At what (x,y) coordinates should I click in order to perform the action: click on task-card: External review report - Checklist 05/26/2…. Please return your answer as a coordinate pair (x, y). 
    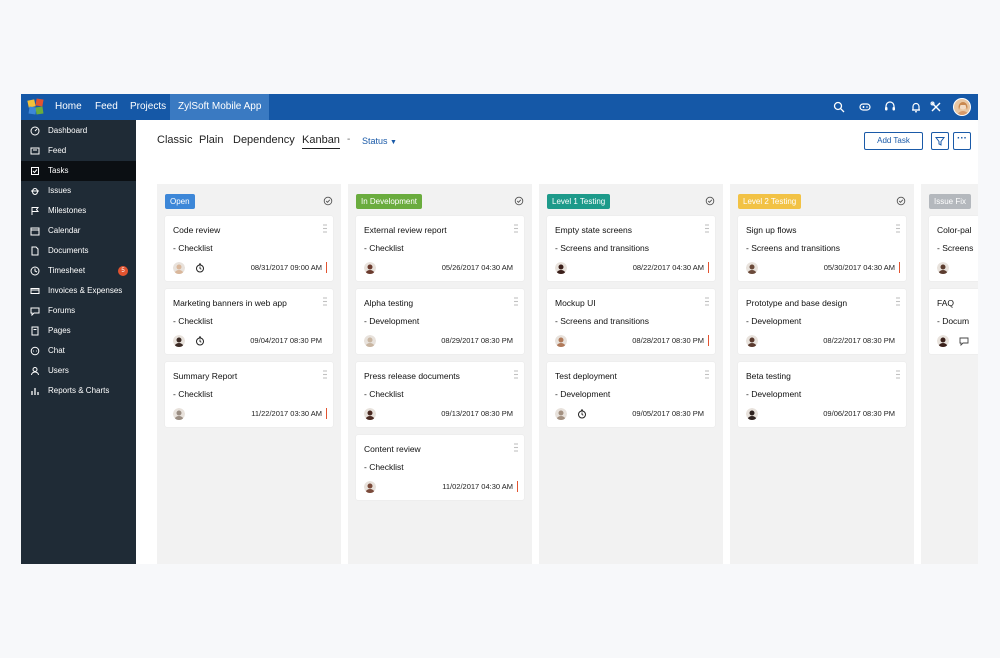
    Looking at the image, I should click on (440, 248).